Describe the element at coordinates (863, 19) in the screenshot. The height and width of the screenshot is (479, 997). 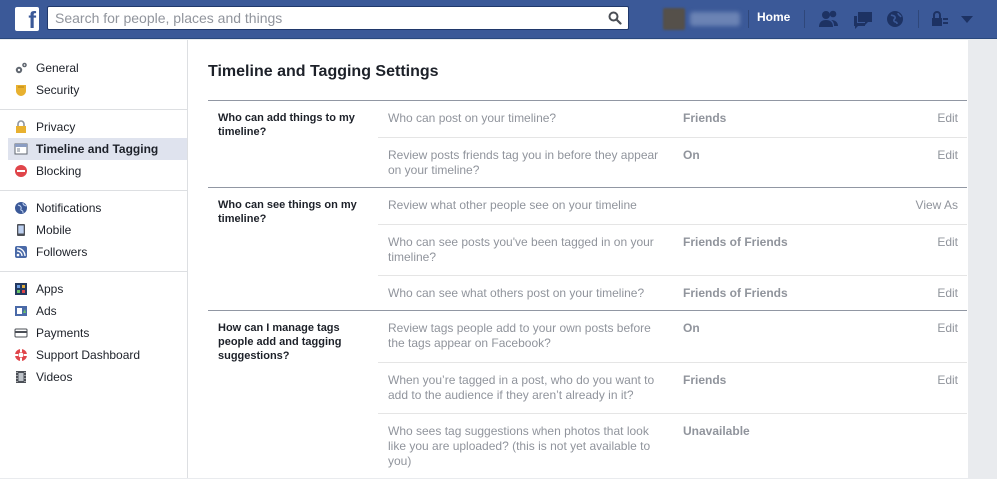
I see `messages-icon` at that location.